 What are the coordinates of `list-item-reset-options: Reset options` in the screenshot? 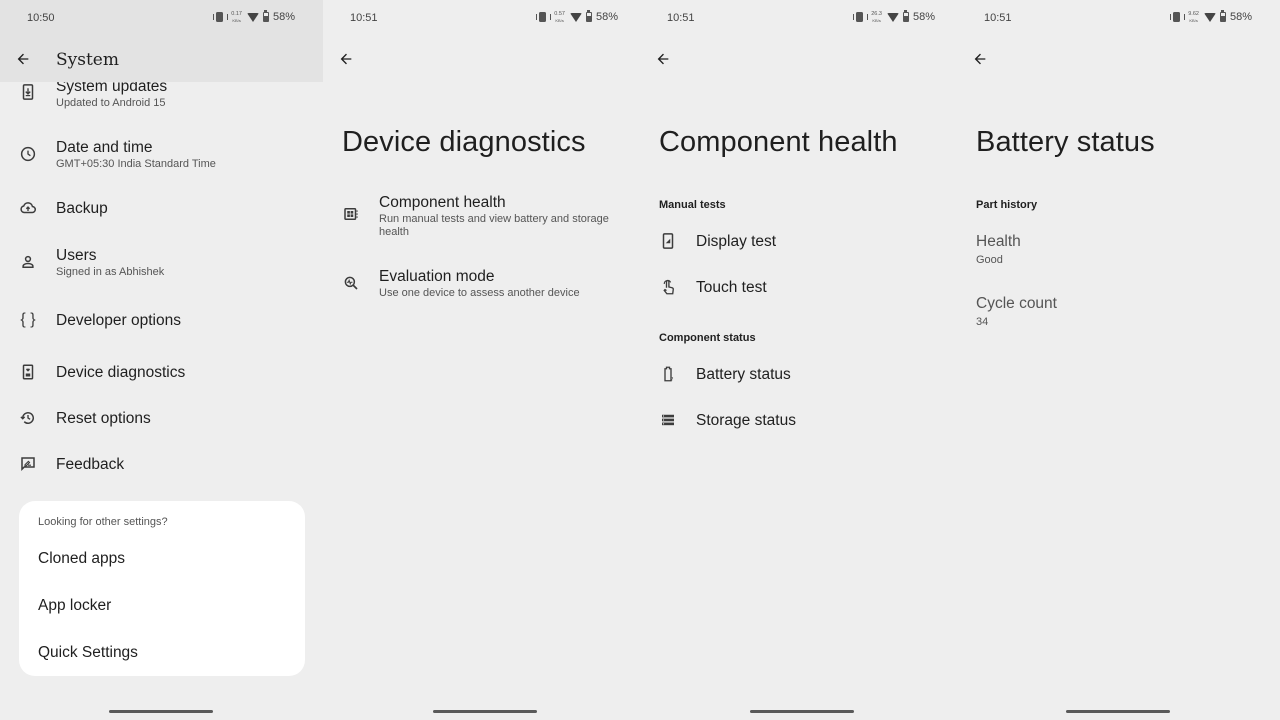 It's located at (161, 419).